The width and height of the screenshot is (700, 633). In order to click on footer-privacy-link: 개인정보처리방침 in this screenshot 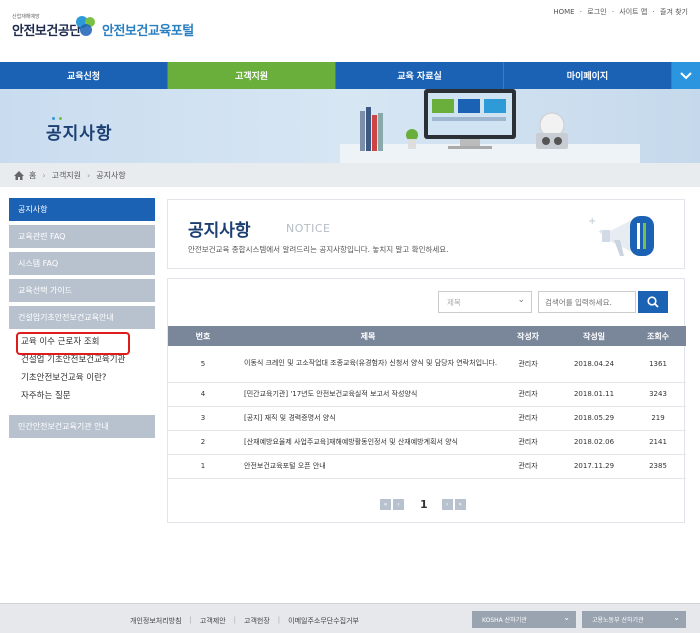, I will do `click(156, 621)`.